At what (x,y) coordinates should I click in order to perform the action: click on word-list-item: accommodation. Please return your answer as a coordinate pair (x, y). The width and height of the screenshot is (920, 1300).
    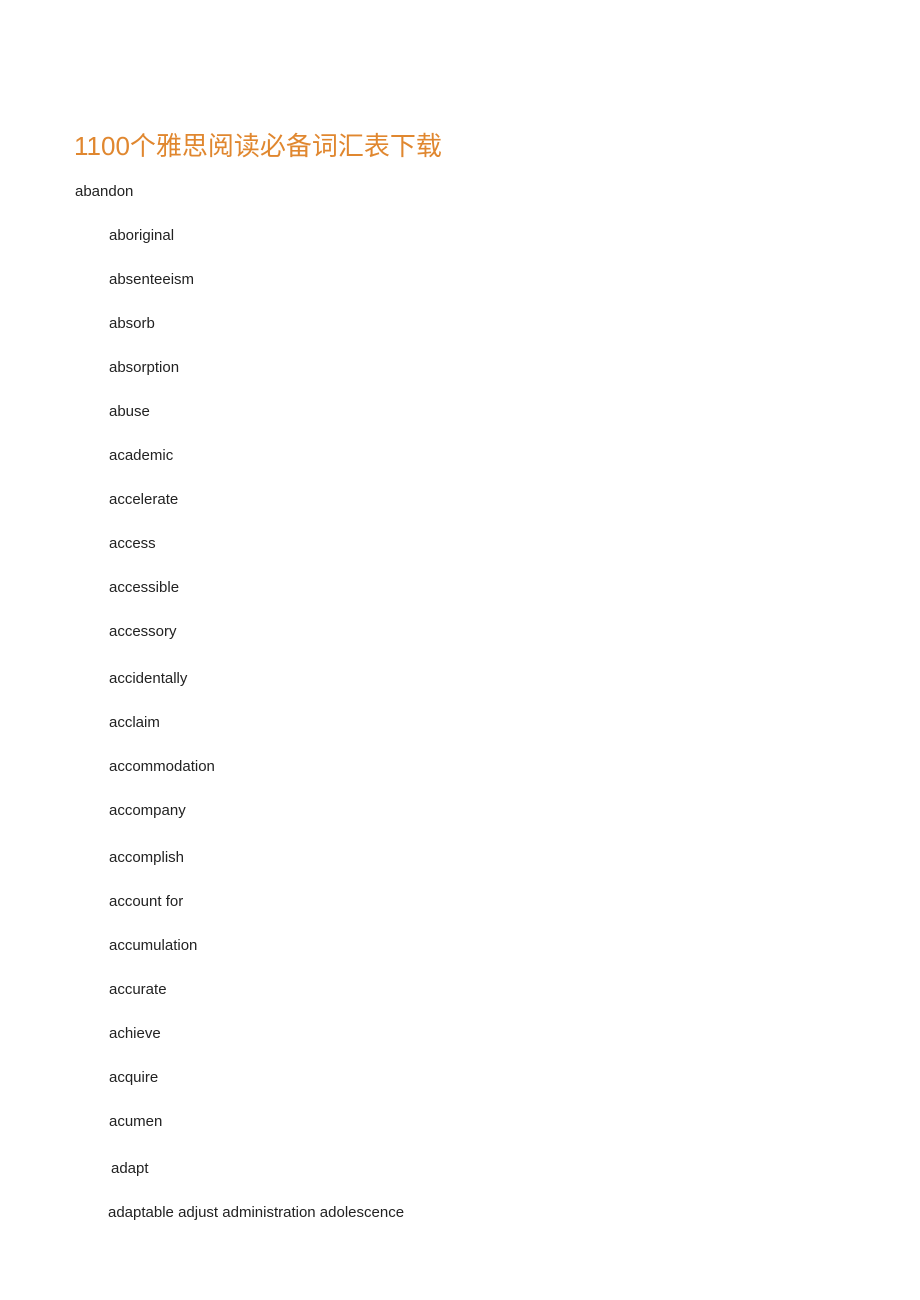
    Looking at the image, I should click on (162, 766).